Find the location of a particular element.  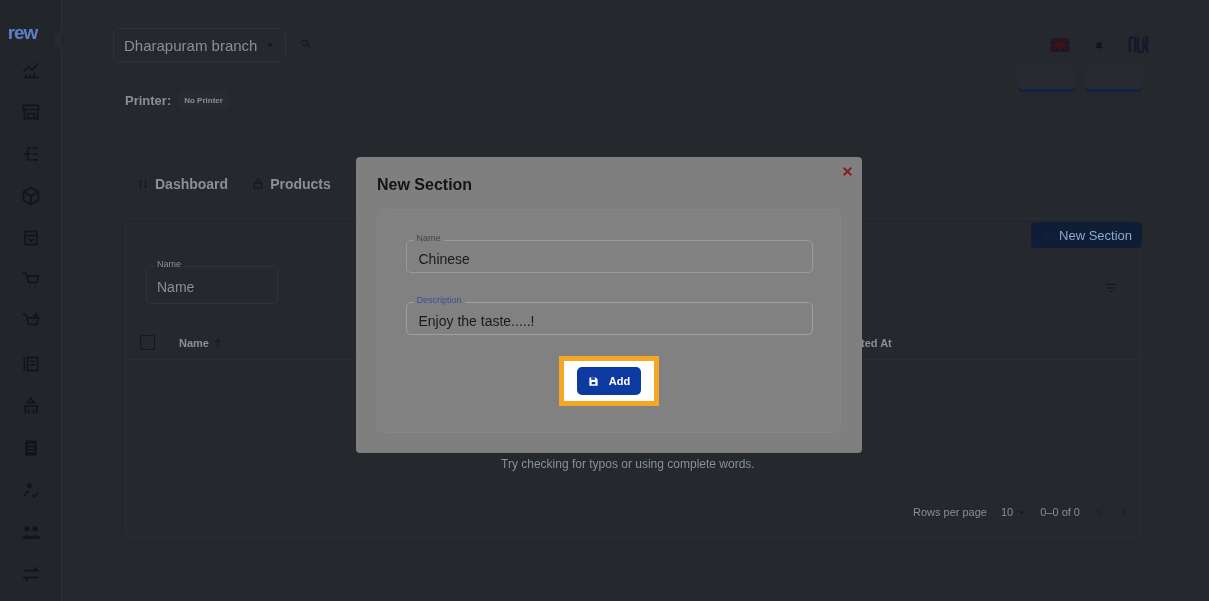

close-icon is located at coordinates (847, 171).